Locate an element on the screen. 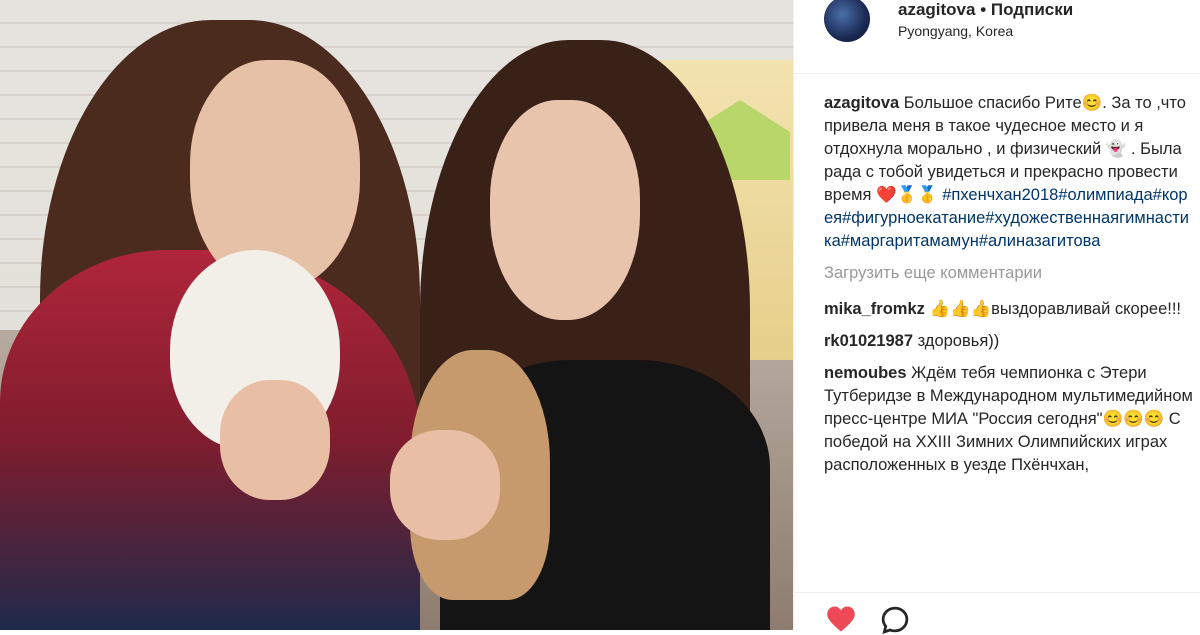  follow-button: Подписки is located at coordinates (1032, 9).